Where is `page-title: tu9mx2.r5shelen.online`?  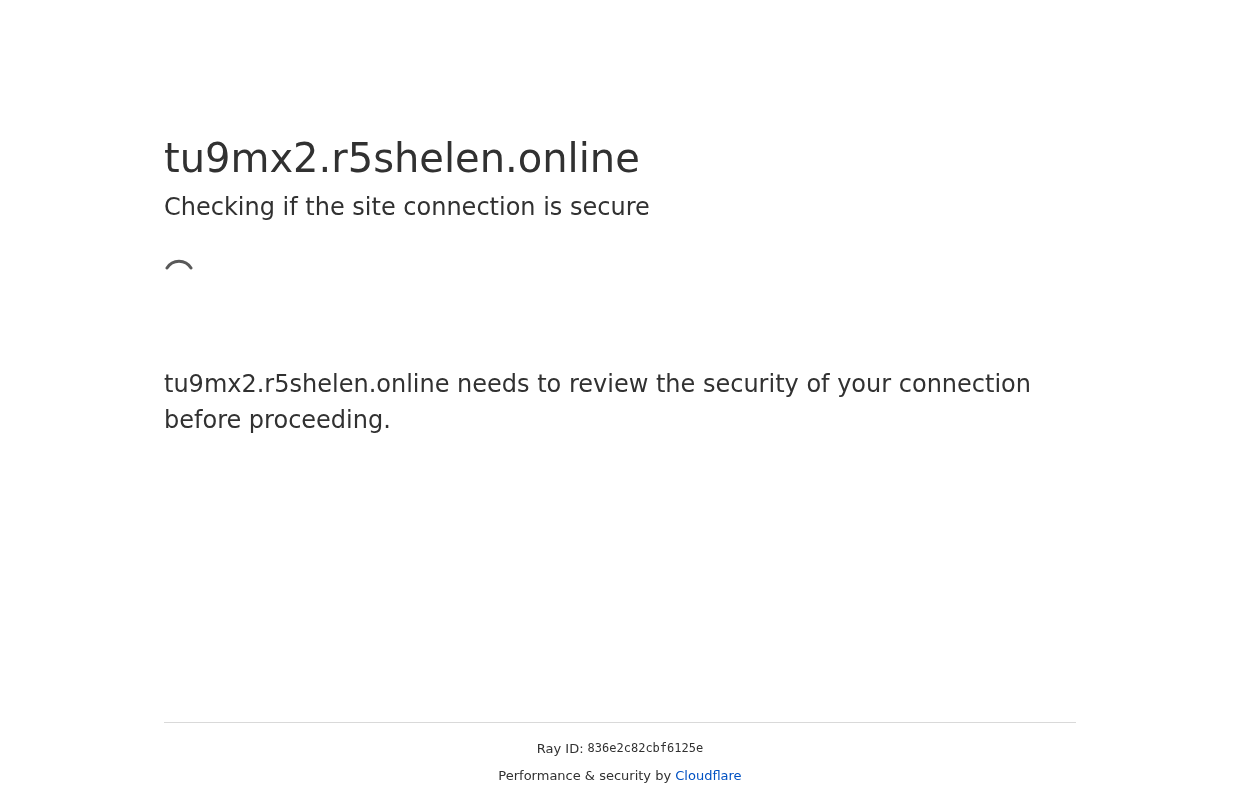
page-title: tu9mx2.r5shelen.online is located at coordinates (402, 158).